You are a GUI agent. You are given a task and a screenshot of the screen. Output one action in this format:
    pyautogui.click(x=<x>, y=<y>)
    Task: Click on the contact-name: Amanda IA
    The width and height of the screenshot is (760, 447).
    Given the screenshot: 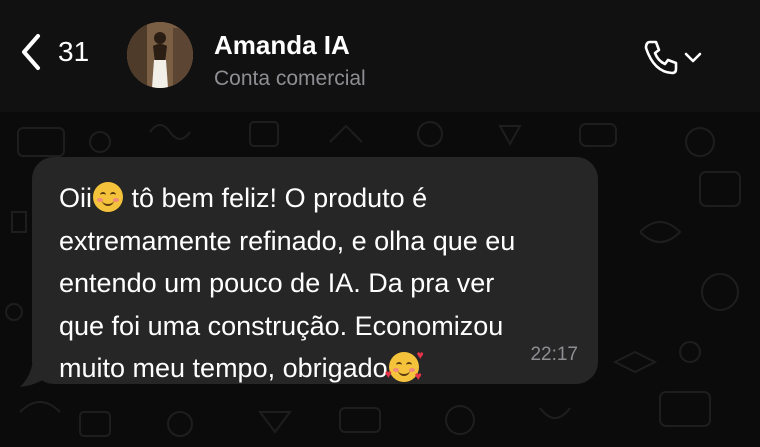 What is the action you would take?
    pyautogui.click(x=282, y=45)
    